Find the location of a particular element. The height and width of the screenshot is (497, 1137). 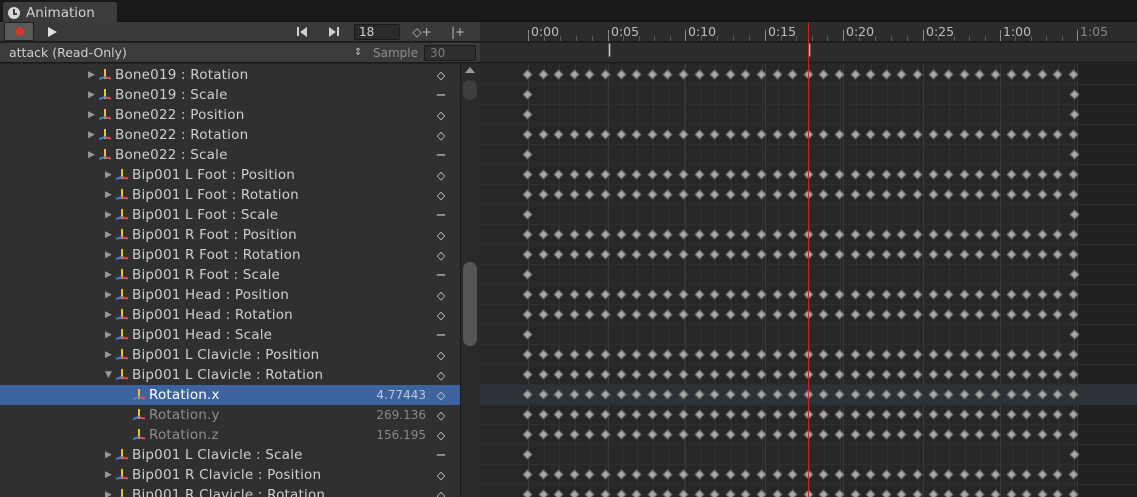

property-row: ▶ Bip001 R Foot : Scale − is located at coordinates (230, 275).